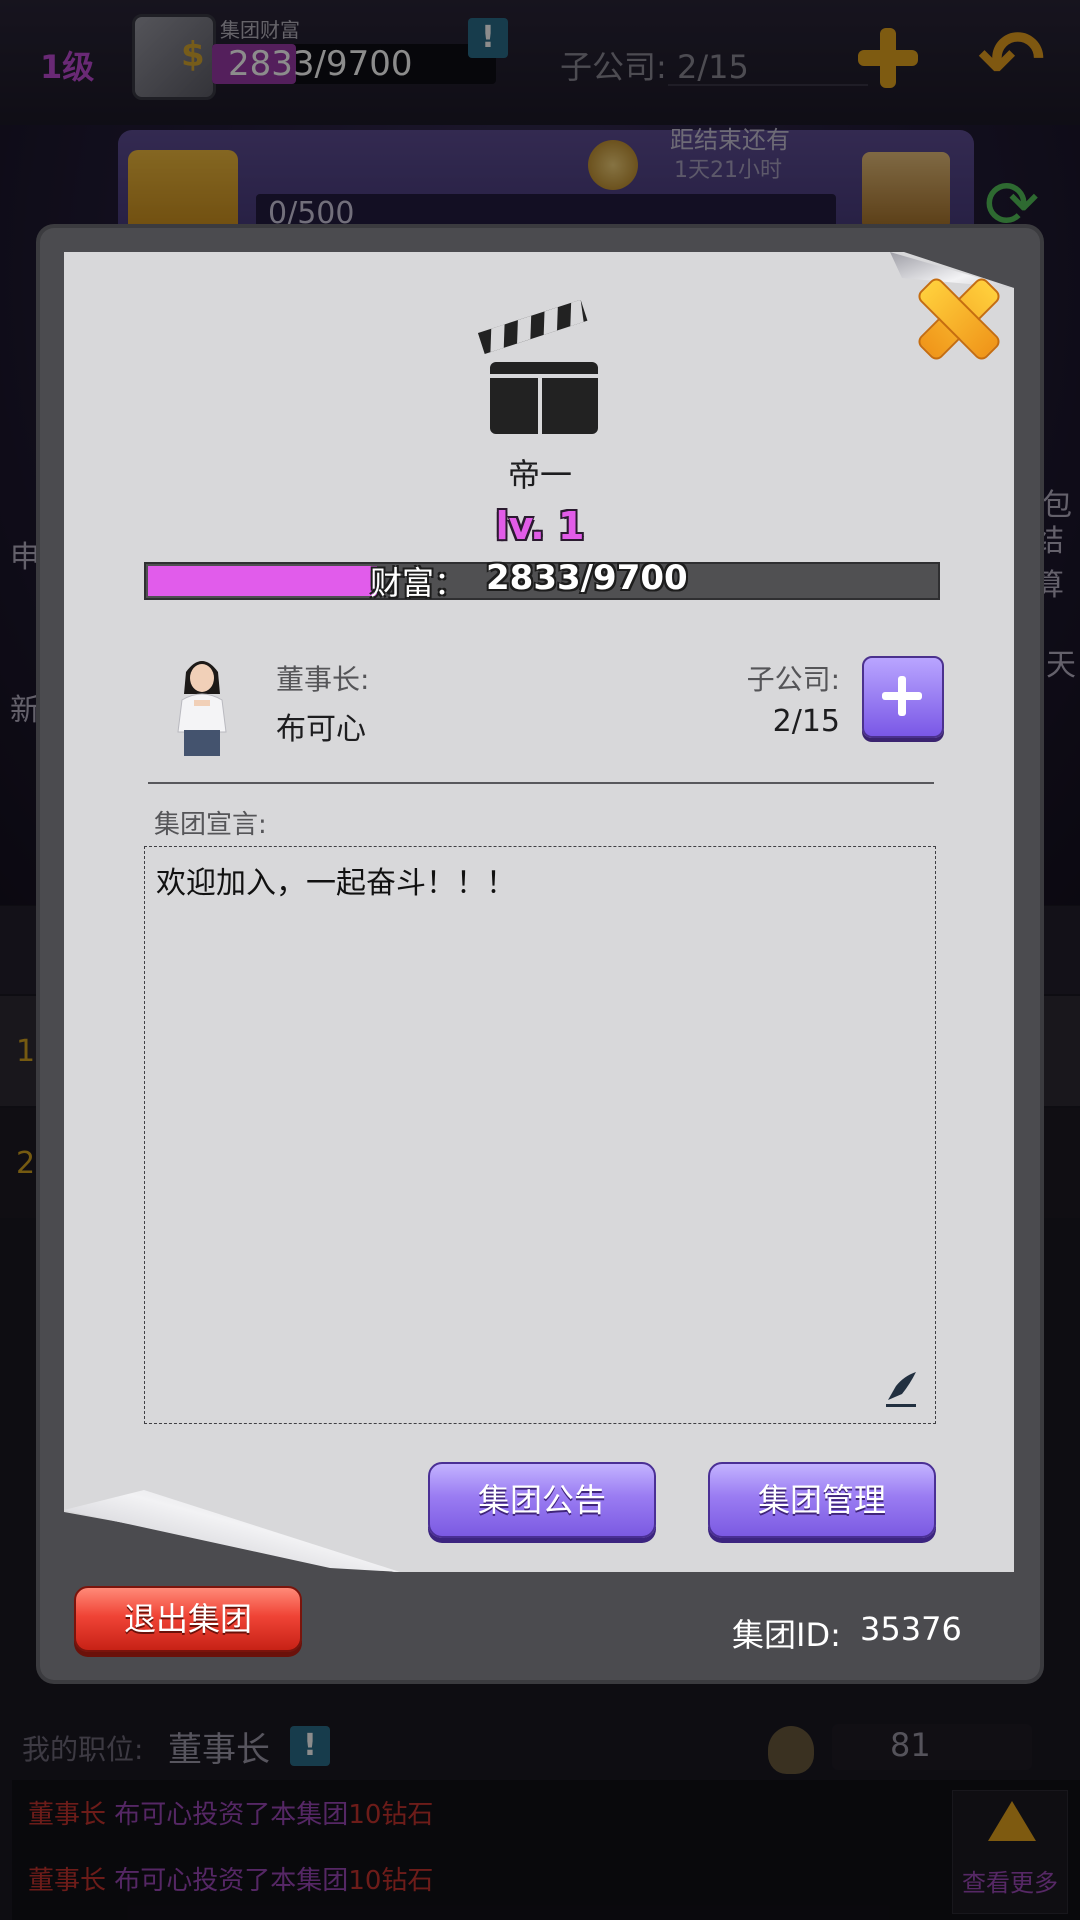  Describe the element at coordinates (541, 783) in the screenshot. I see `divider` at that location.